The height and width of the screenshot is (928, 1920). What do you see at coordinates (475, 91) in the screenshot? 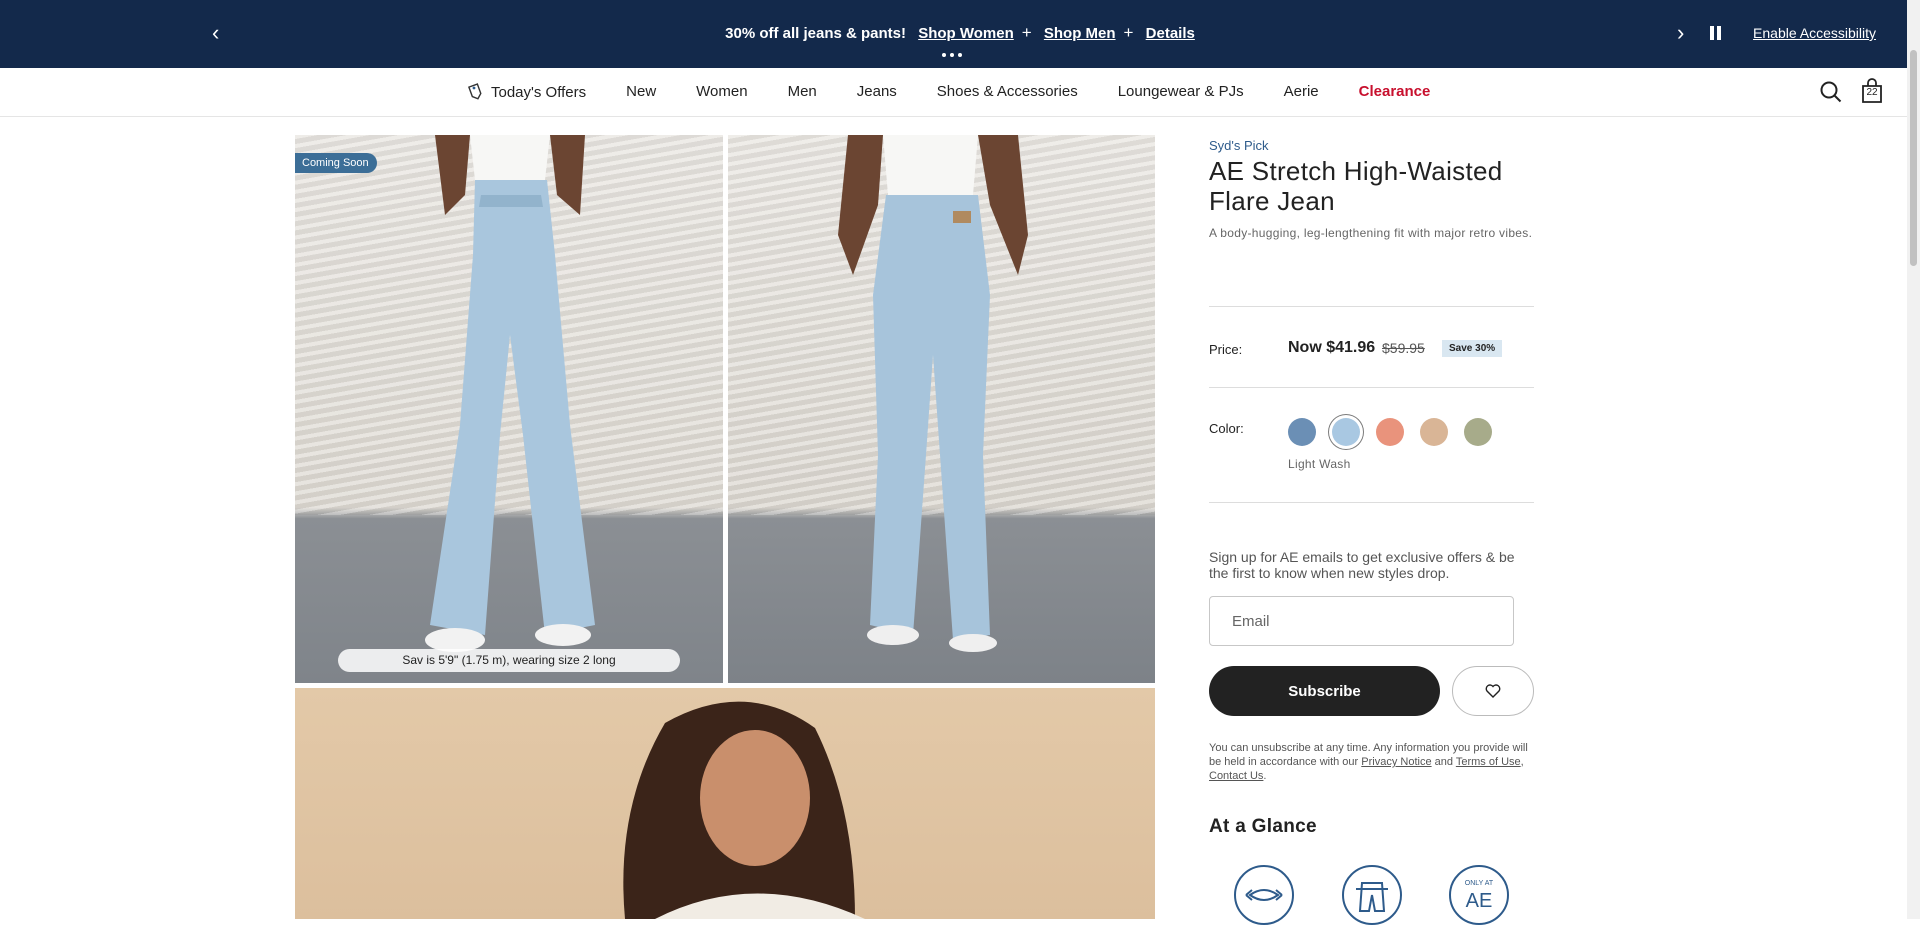
I see `tag-icon` at bounding box center [475, 91].